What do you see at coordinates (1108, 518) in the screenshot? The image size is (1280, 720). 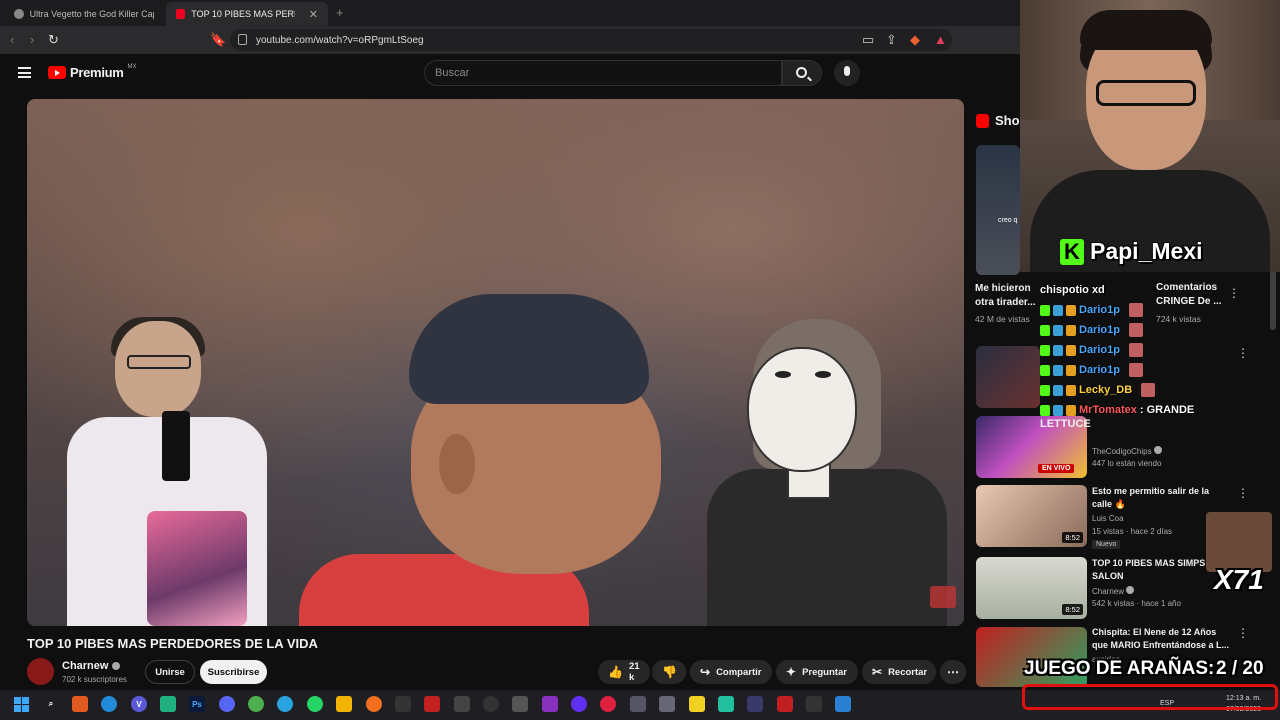 I see `related-channel-name: Luis Coa` at bounding box center [1108, 518].